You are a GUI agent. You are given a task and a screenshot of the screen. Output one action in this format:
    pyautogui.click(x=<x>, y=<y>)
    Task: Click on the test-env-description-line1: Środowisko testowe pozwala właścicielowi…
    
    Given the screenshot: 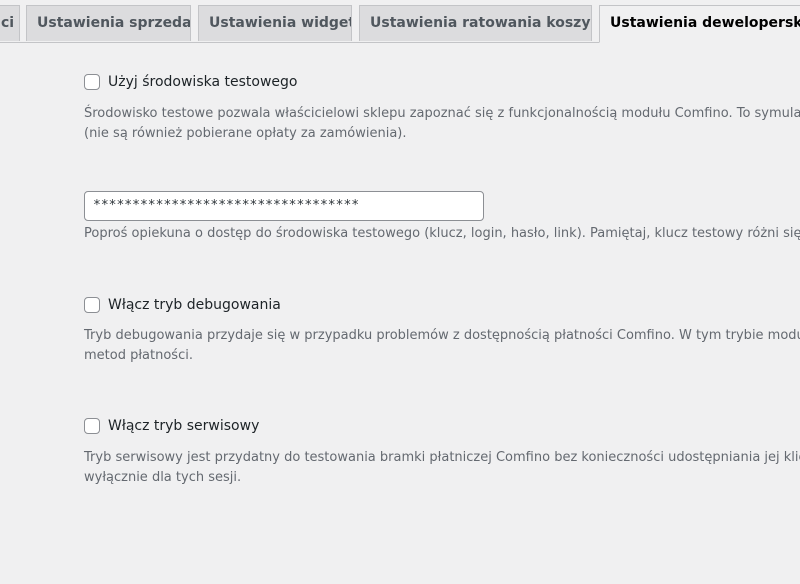 What is the action you would take?
    pyautogui.click(x=442, y=113)
    